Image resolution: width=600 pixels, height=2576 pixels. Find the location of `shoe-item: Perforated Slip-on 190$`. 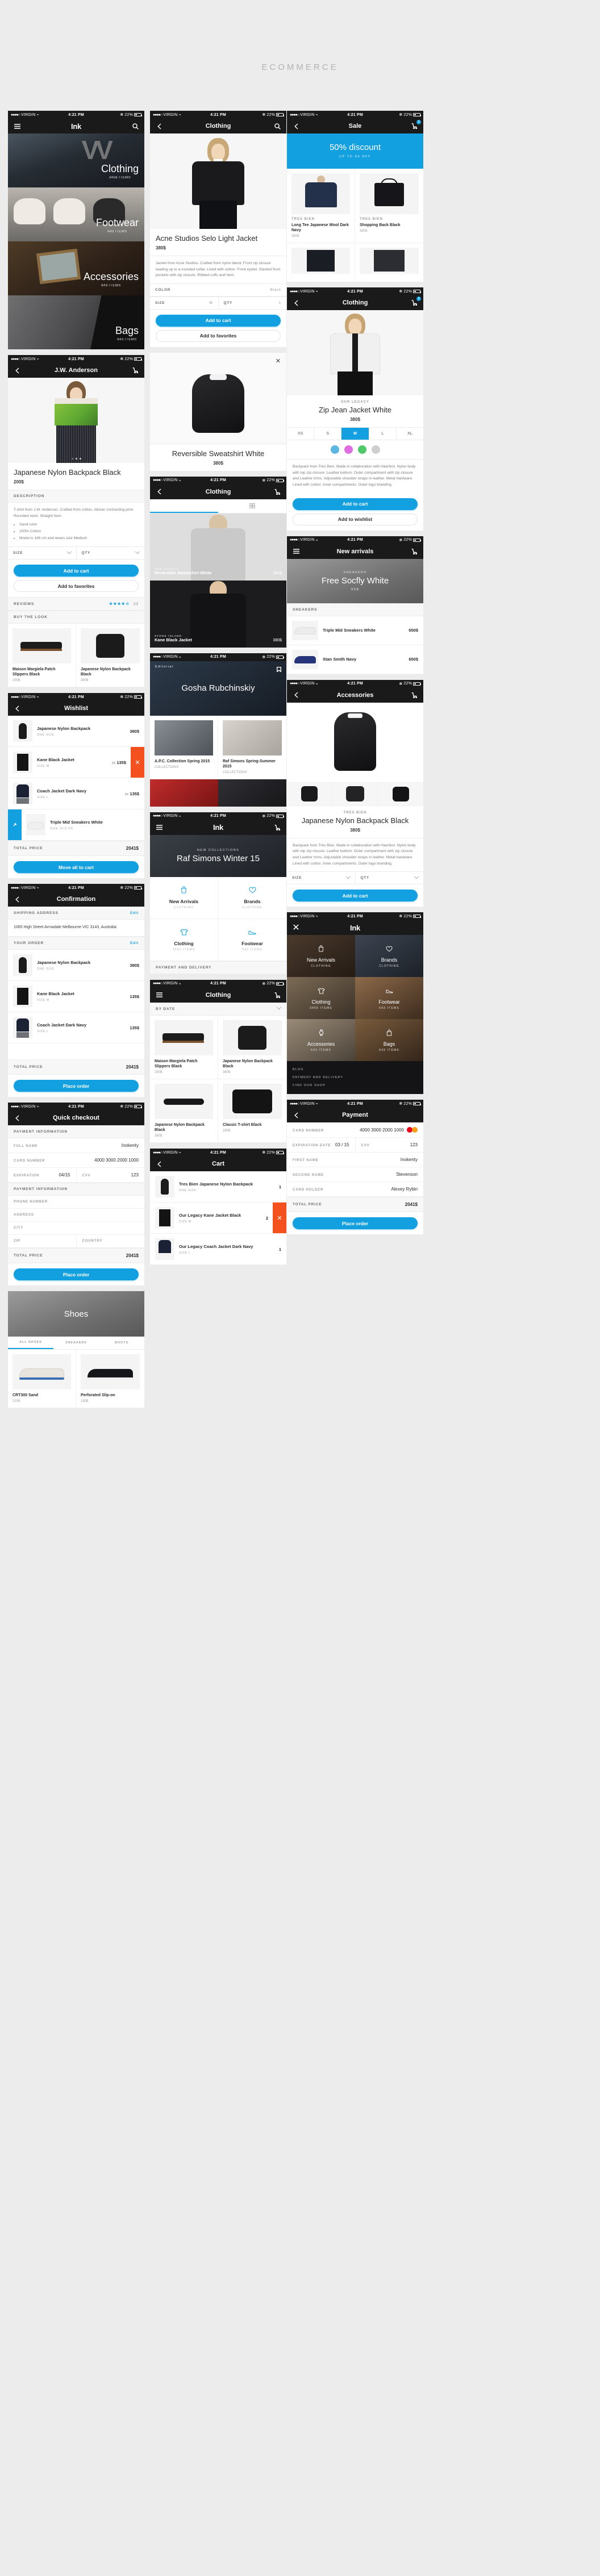

shoe-item: Perforated Slip-on 190$ is located at coordinates (110, 1379).